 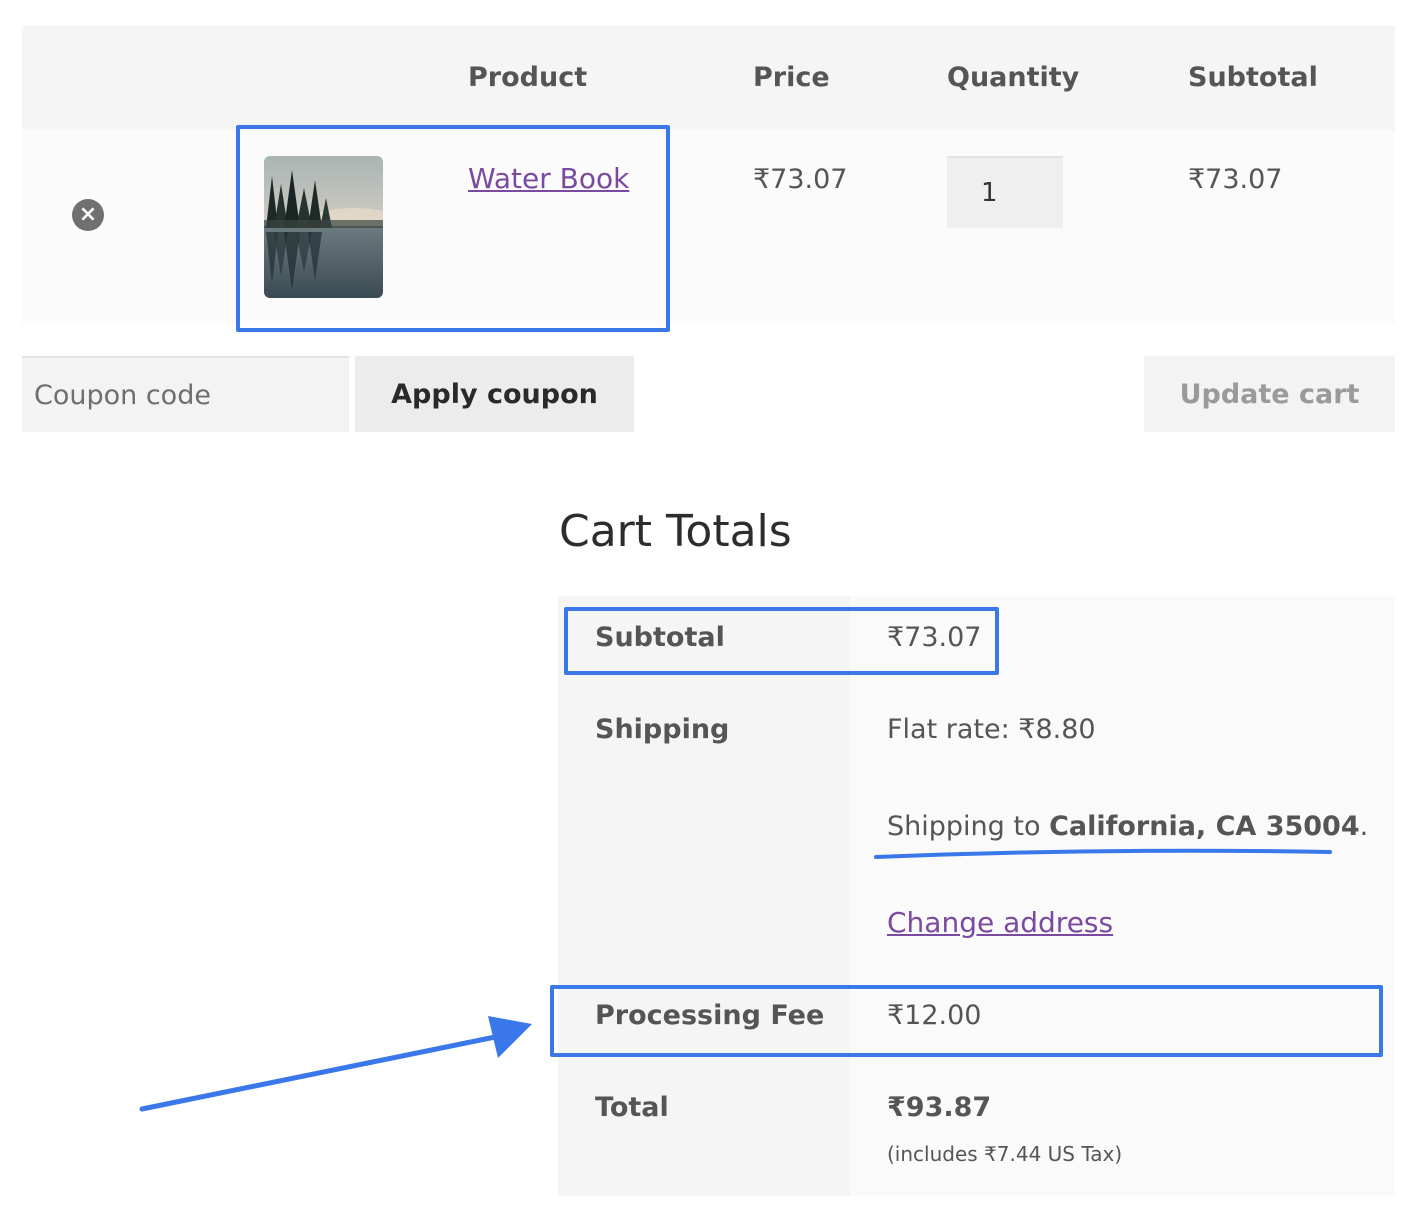 I want to click on arrow-icon, so click(x=335, y=1064).